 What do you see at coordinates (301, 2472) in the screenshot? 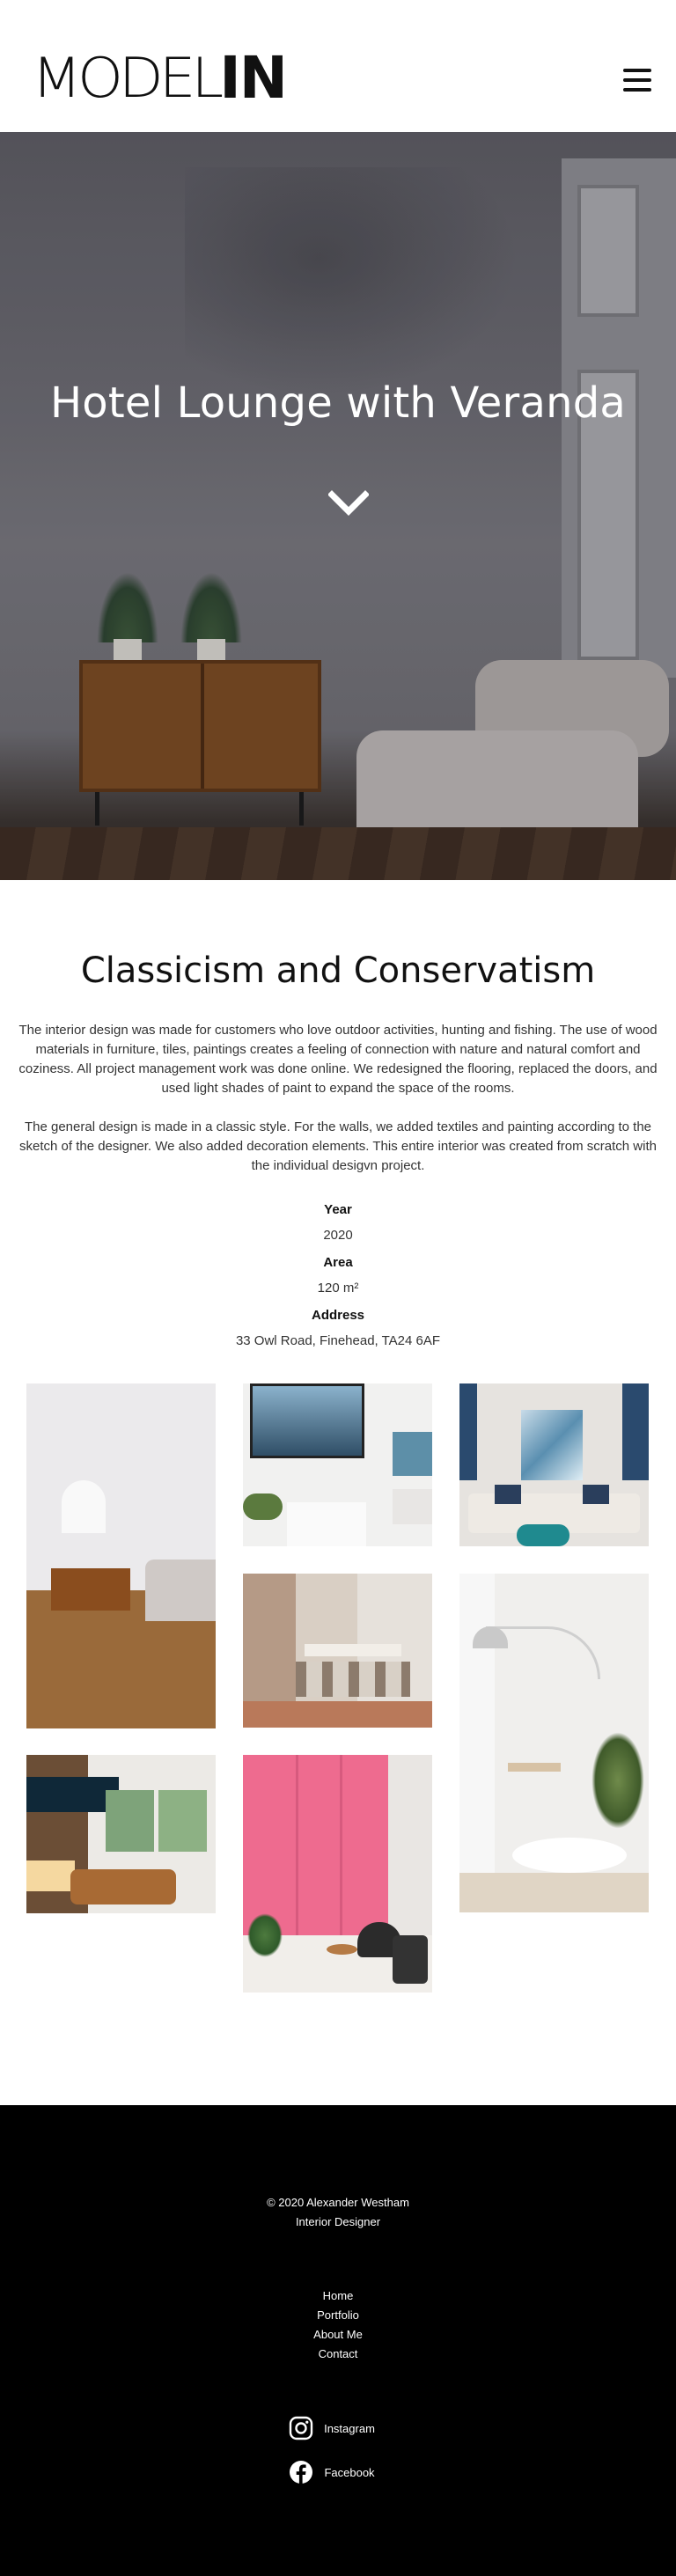
I see `facebook-icon` at bounding box center [301, 2472].